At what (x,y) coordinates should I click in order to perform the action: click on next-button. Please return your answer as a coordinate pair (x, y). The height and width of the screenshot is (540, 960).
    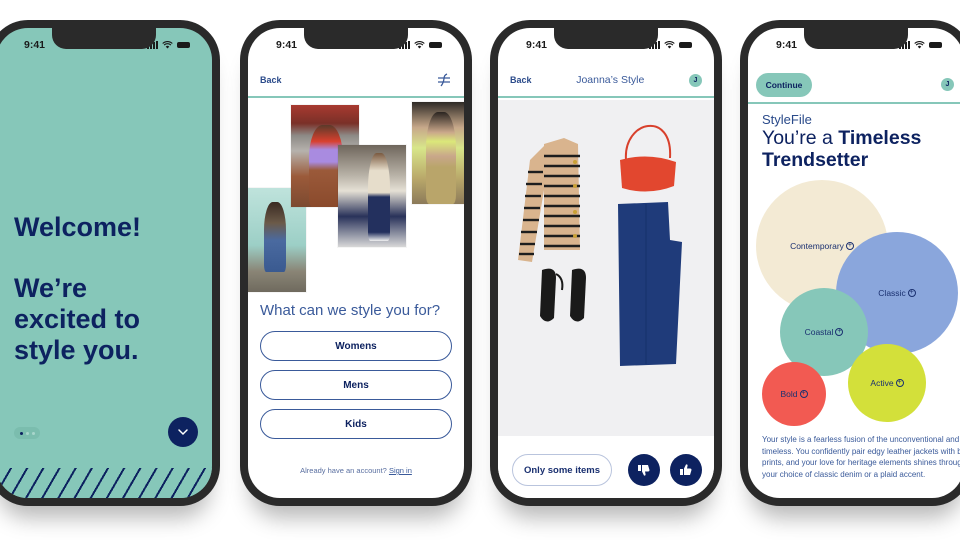
    Looking at the image, I should click on (183, 432).